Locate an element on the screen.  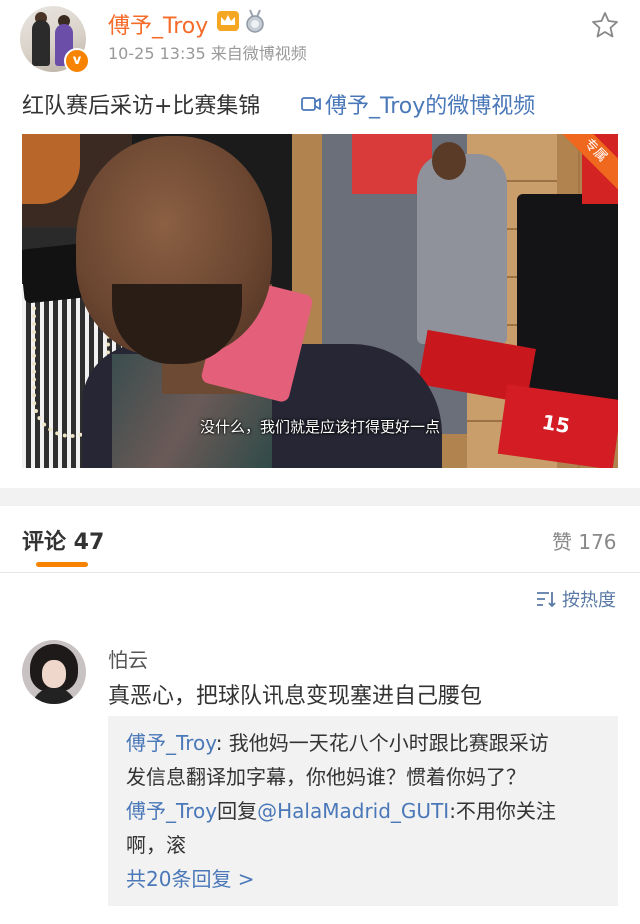
reply-1-author: 傅予_Troy is located at coordinates (171, 743).